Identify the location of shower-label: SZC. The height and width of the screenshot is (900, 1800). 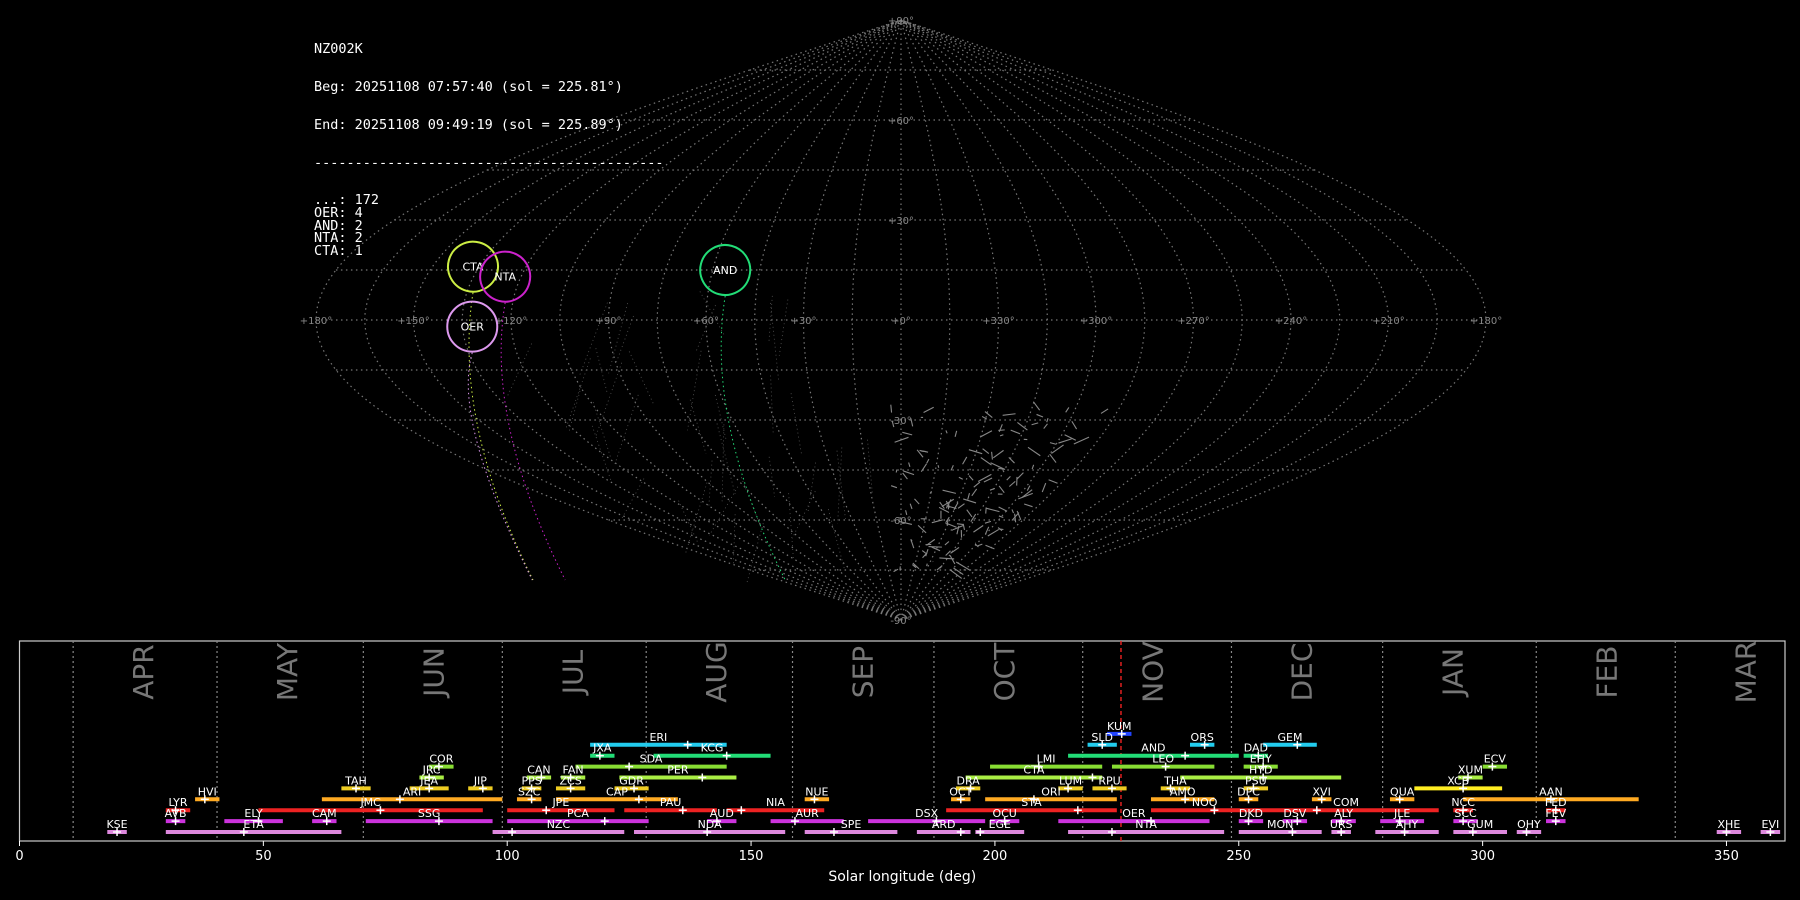
(529, 791).